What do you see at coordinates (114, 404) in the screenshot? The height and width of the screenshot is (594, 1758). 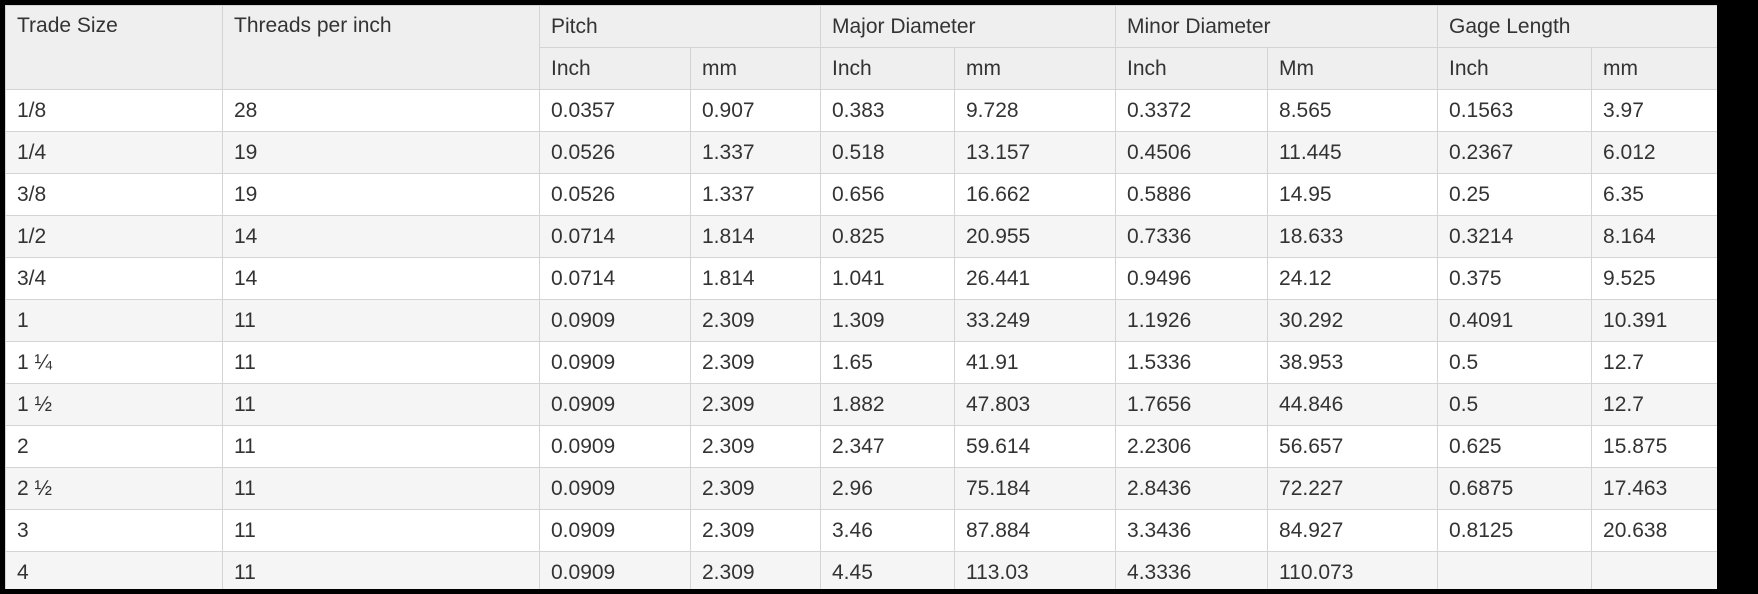 I see `cell-trade-size: 1 ½` at bounding box center [114, 404].